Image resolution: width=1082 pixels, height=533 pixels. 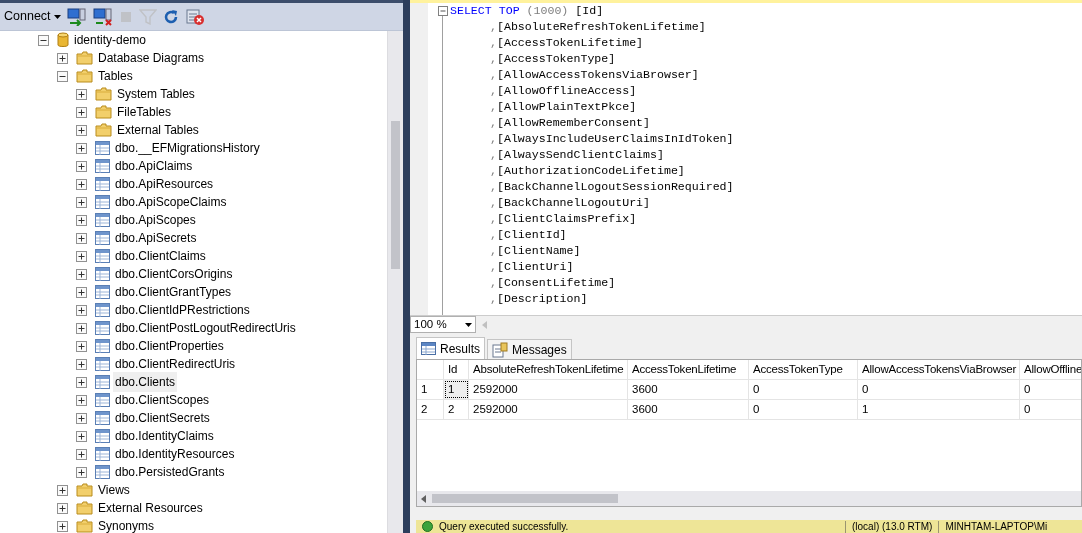 What do you see at coordinates (175, 364) in the screenshot?
I see `tree-item: dbo.ClientRedirectUris` at bounding box center [175, 364].